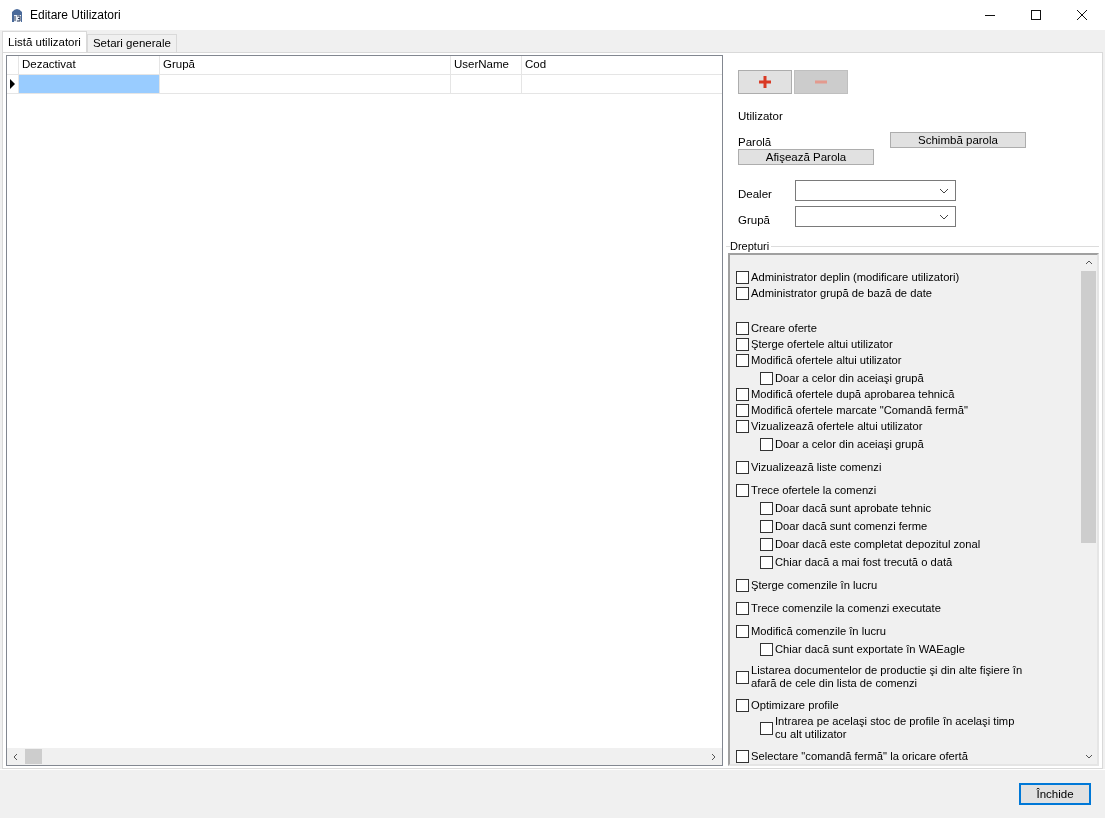  What do you see at coordinates (131, 43) in the screenshot?
I see `tab: Setari generale` at bounding box center [131, 43].